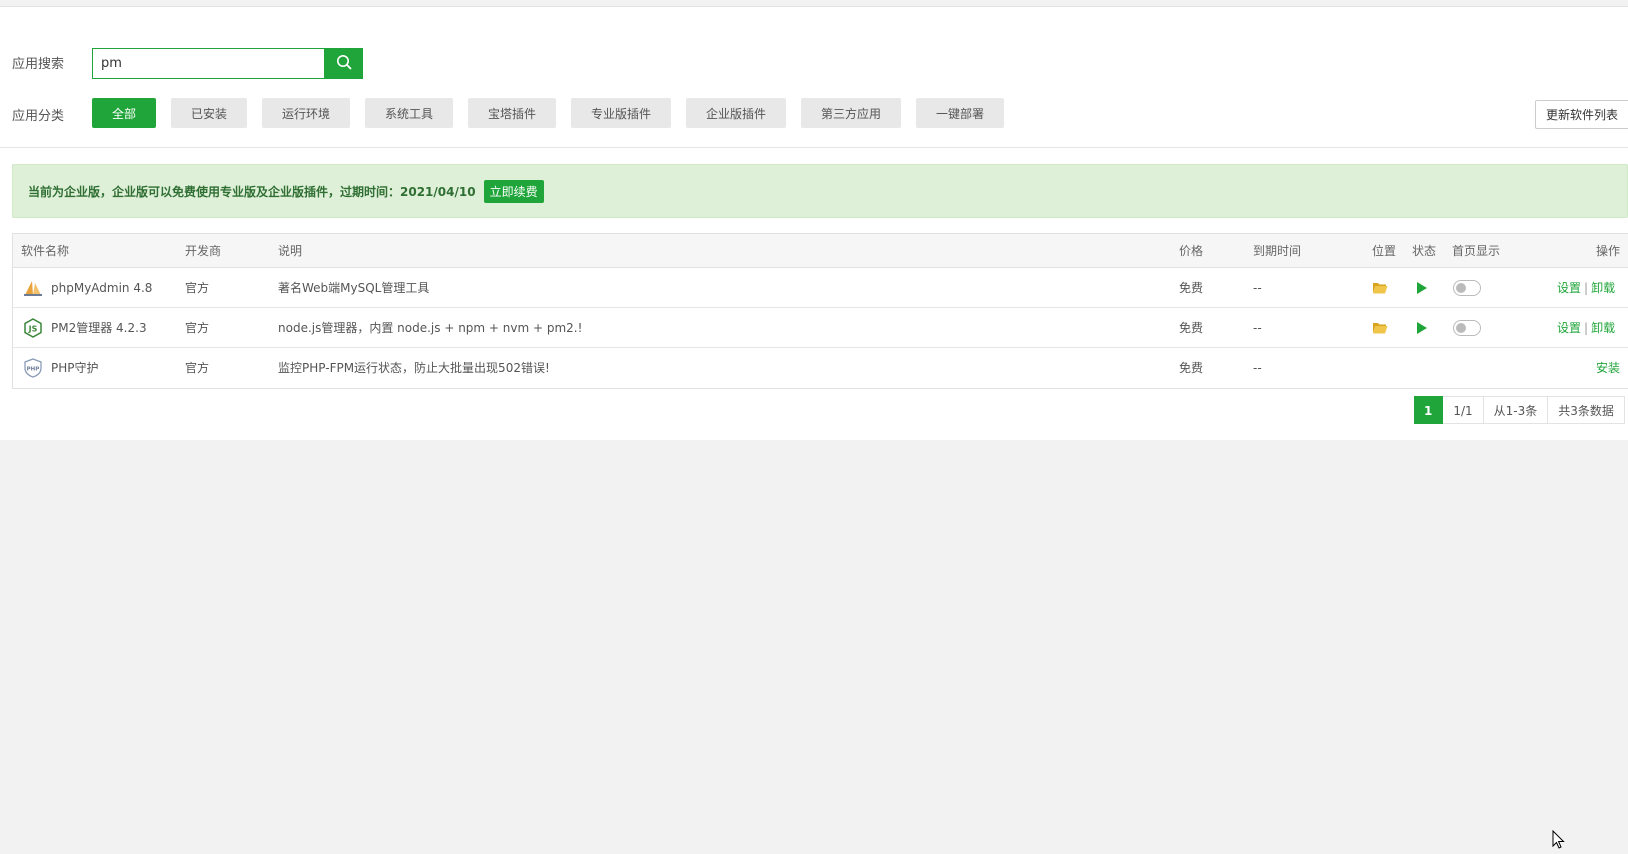 The image size is (1628, 854). What do you see at coordinates (209, 63) in the screenshot?
I see `search-input` at bounding box center [209, 63].